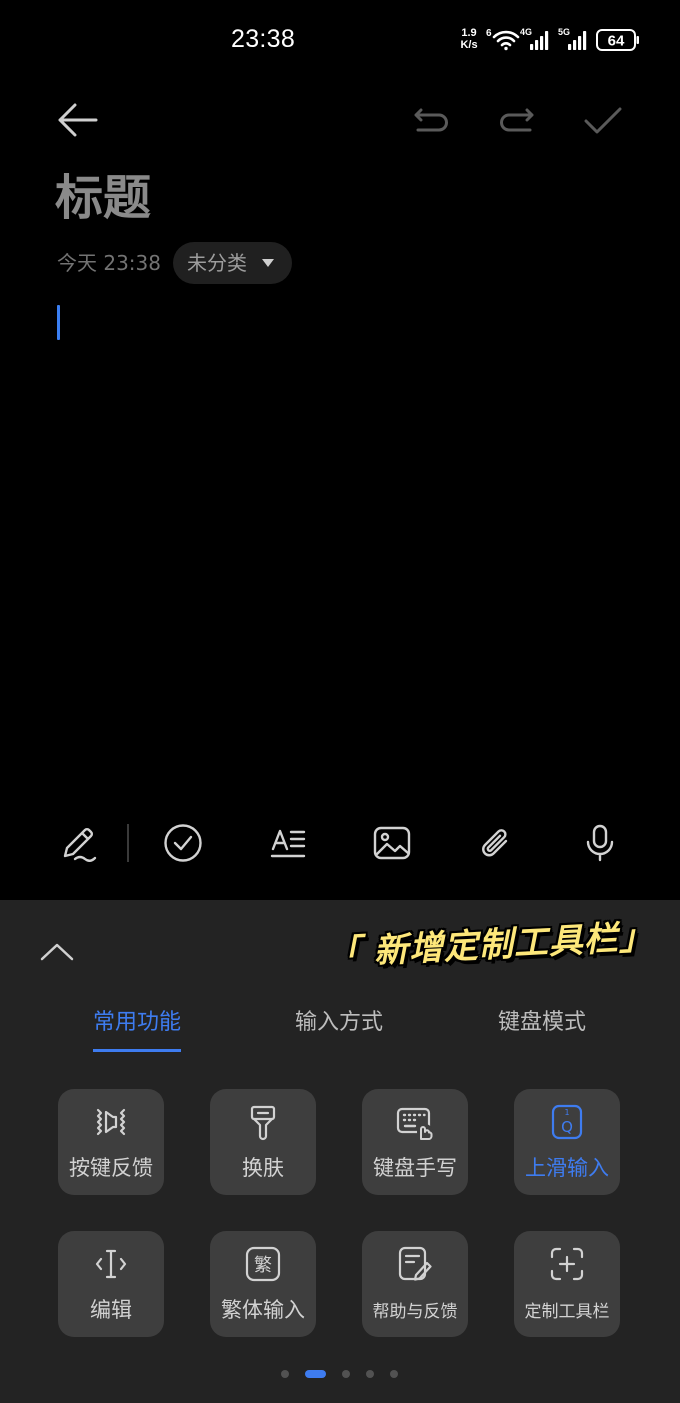 The image size is (680, 1403). I want to click on edit-cursor-icon, so click(111, 1264).